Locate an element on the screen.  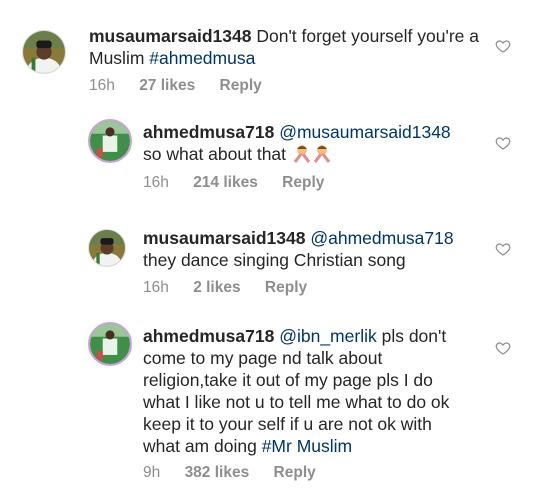
likes-count: 2 likes is located at coordinates (216, 287).